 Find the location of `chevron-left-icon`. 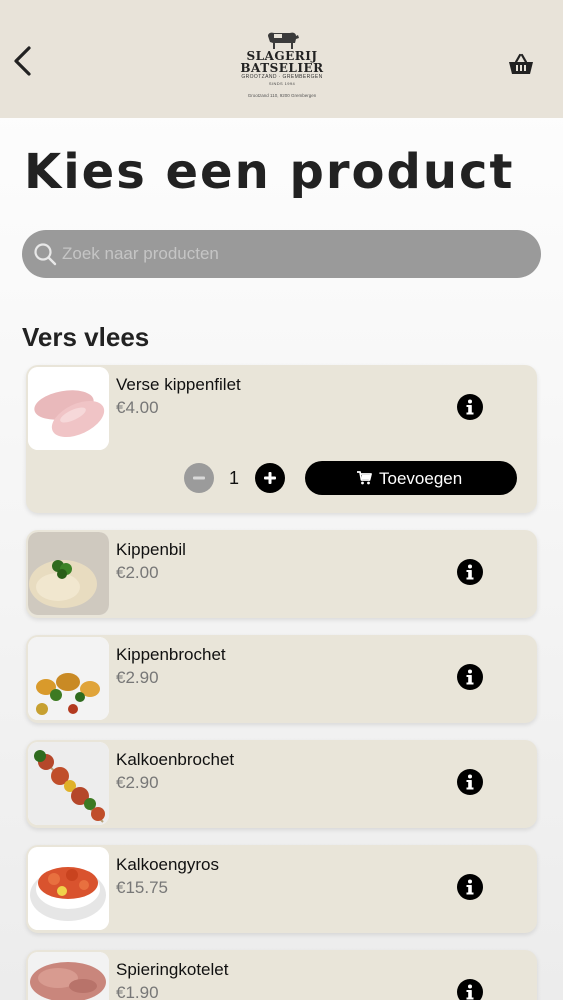

chevron-left-icon is located at coordinates (22, 61).